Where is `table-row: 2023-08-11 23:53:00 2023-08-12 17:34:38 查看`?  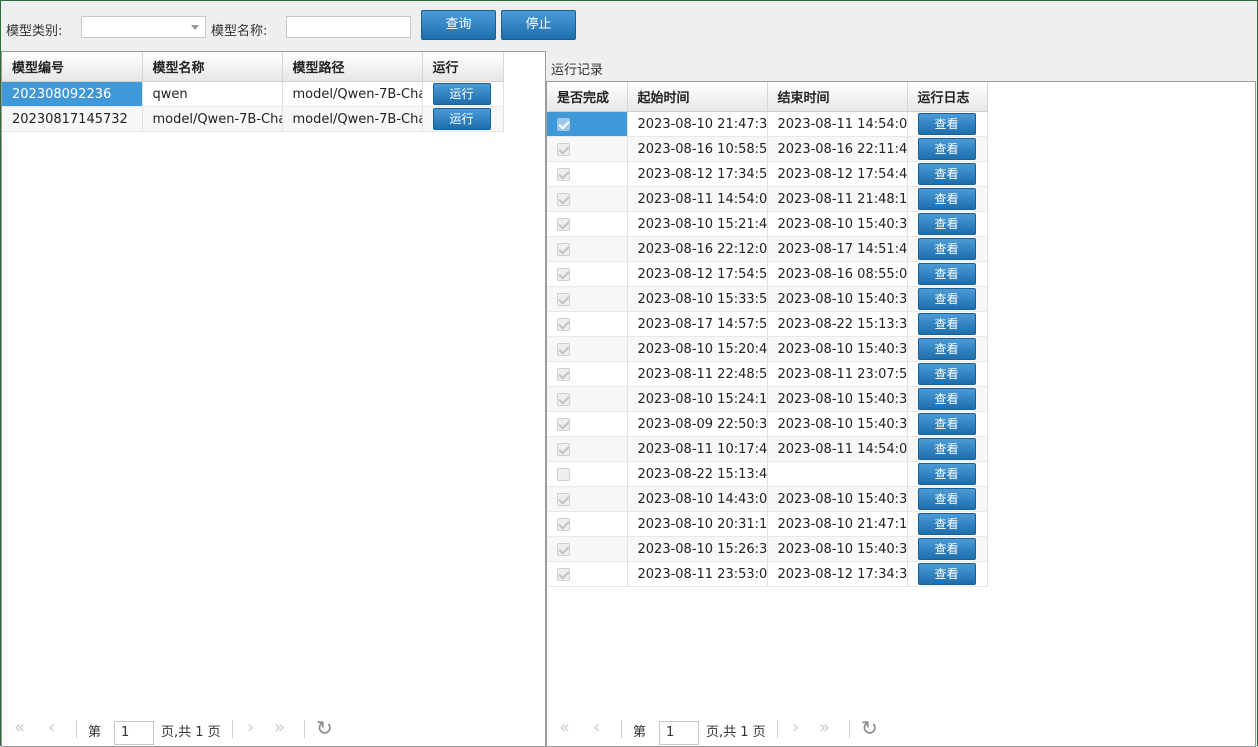
table-row: 2023-08-11 23:53:00 2023-08-12 17:34:38 查看 is located at coordinates (767, 574).